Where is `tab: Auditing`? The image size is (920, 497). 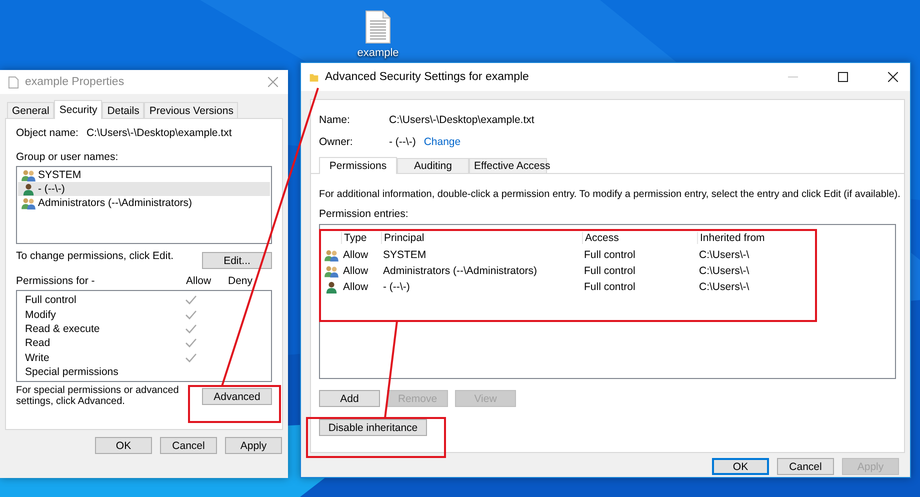 tab: Auditing is located at coordinates (433, 165).